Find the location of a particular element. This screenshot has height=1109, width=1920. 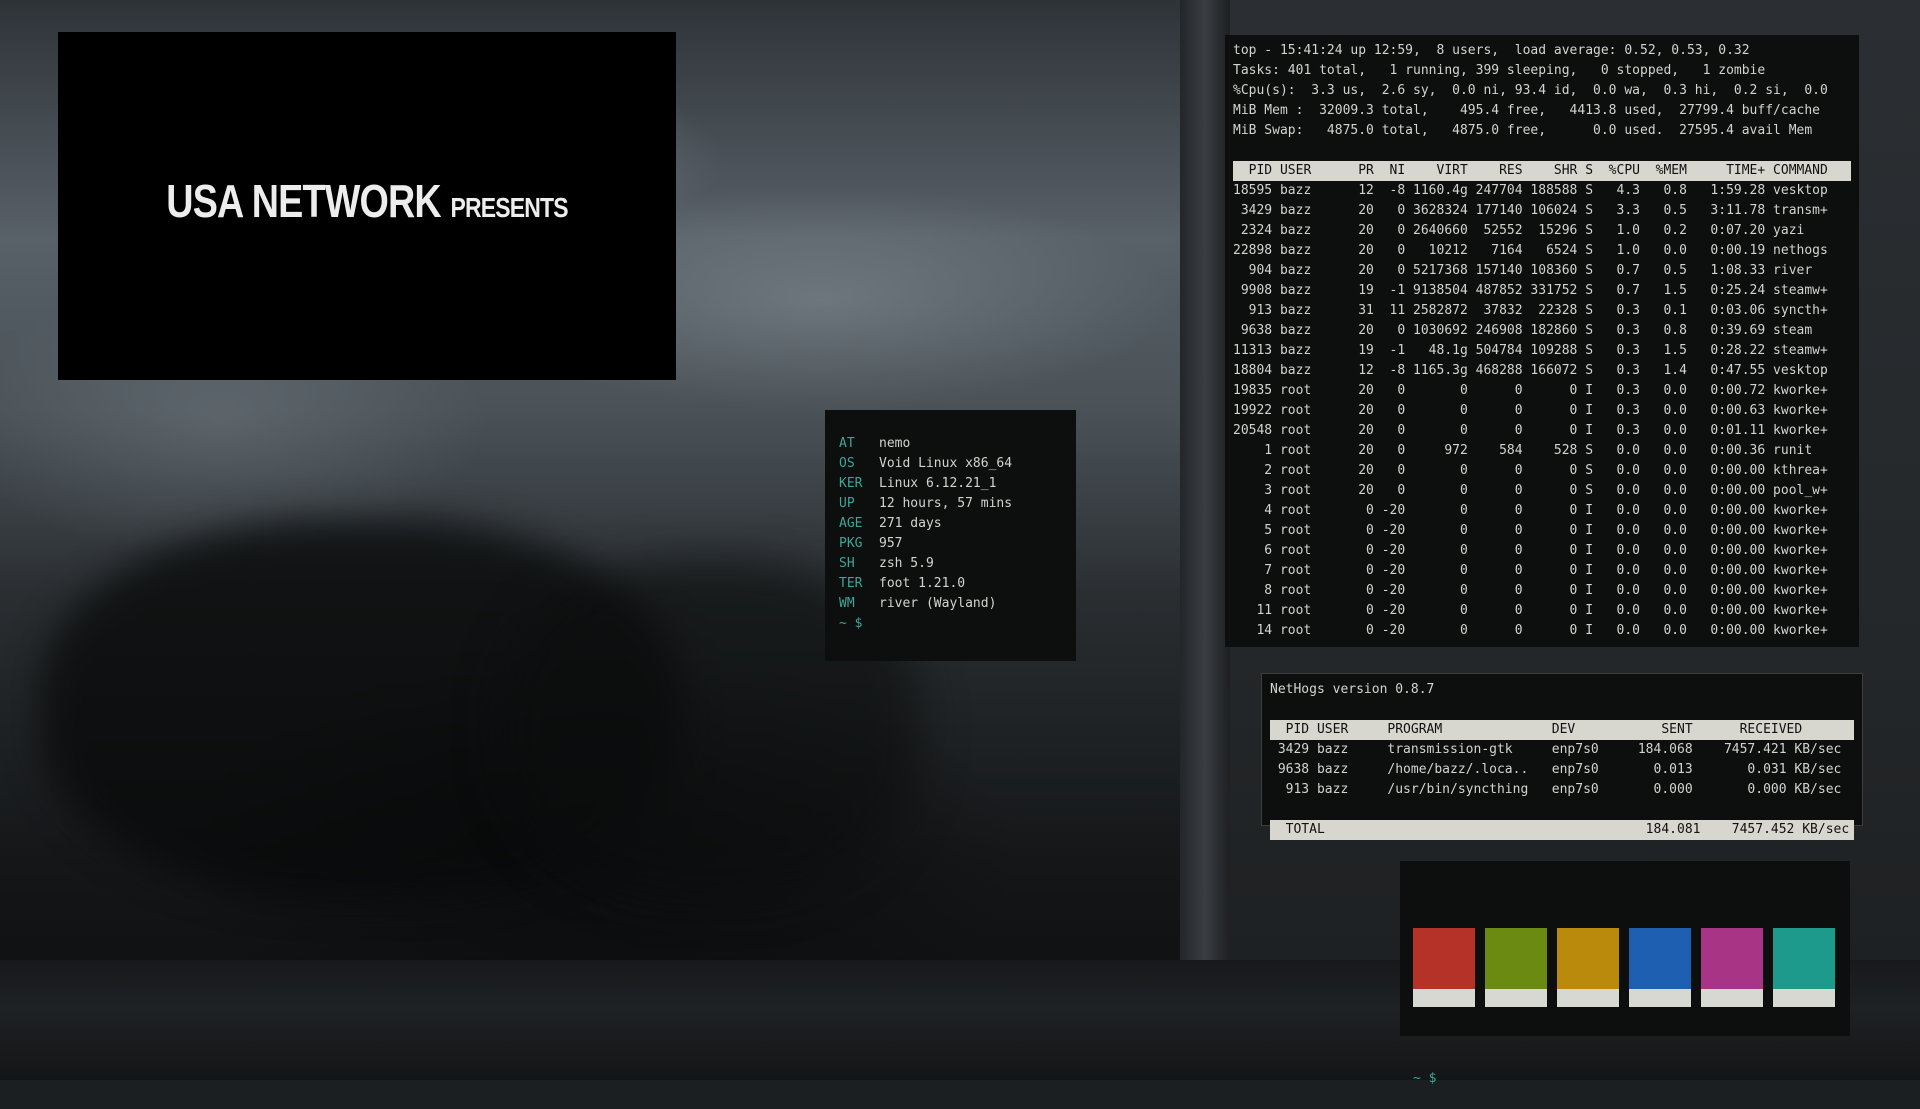

fetch-key: AT is located at coordinates (847, 443).